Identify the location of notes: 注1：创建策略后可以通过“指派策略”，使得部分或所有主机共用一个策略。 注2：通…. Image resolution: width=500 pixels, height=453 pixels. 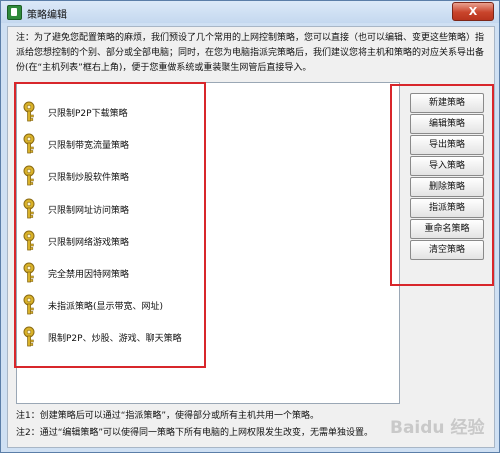
(194, 425).